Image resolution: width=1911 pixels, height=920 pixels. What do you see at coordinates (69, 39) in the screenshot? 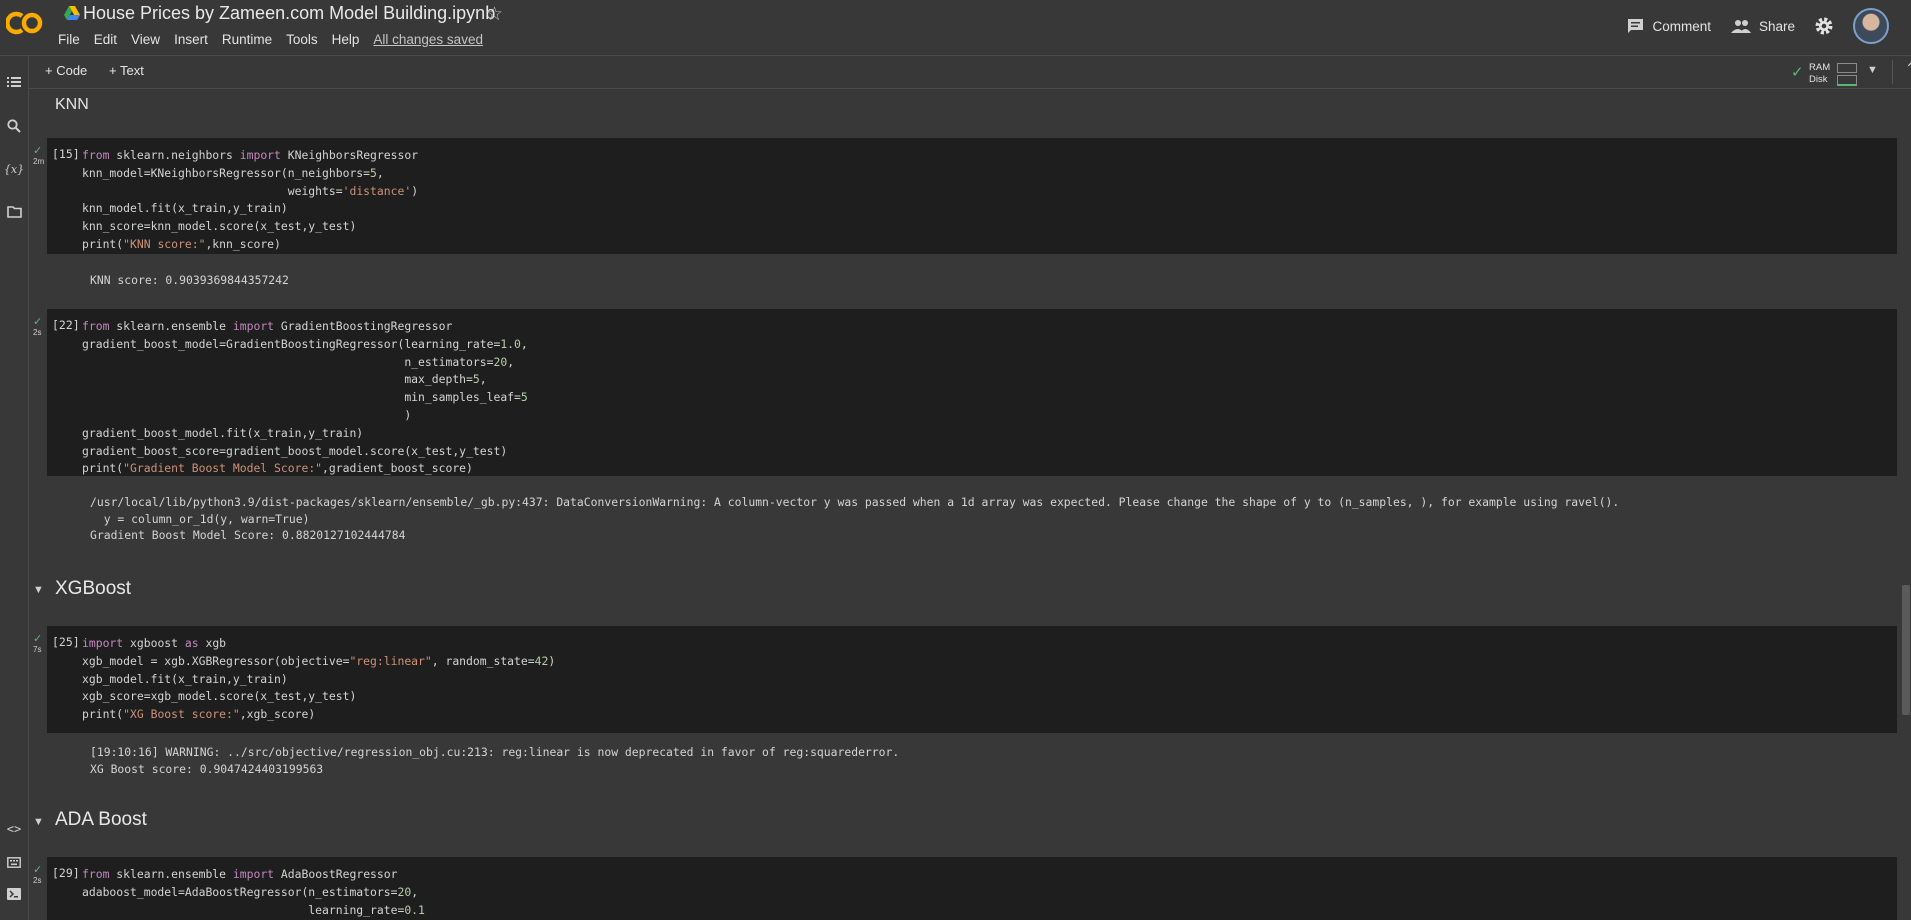
I see `menu-file: File` at bounding box center [69, 39].